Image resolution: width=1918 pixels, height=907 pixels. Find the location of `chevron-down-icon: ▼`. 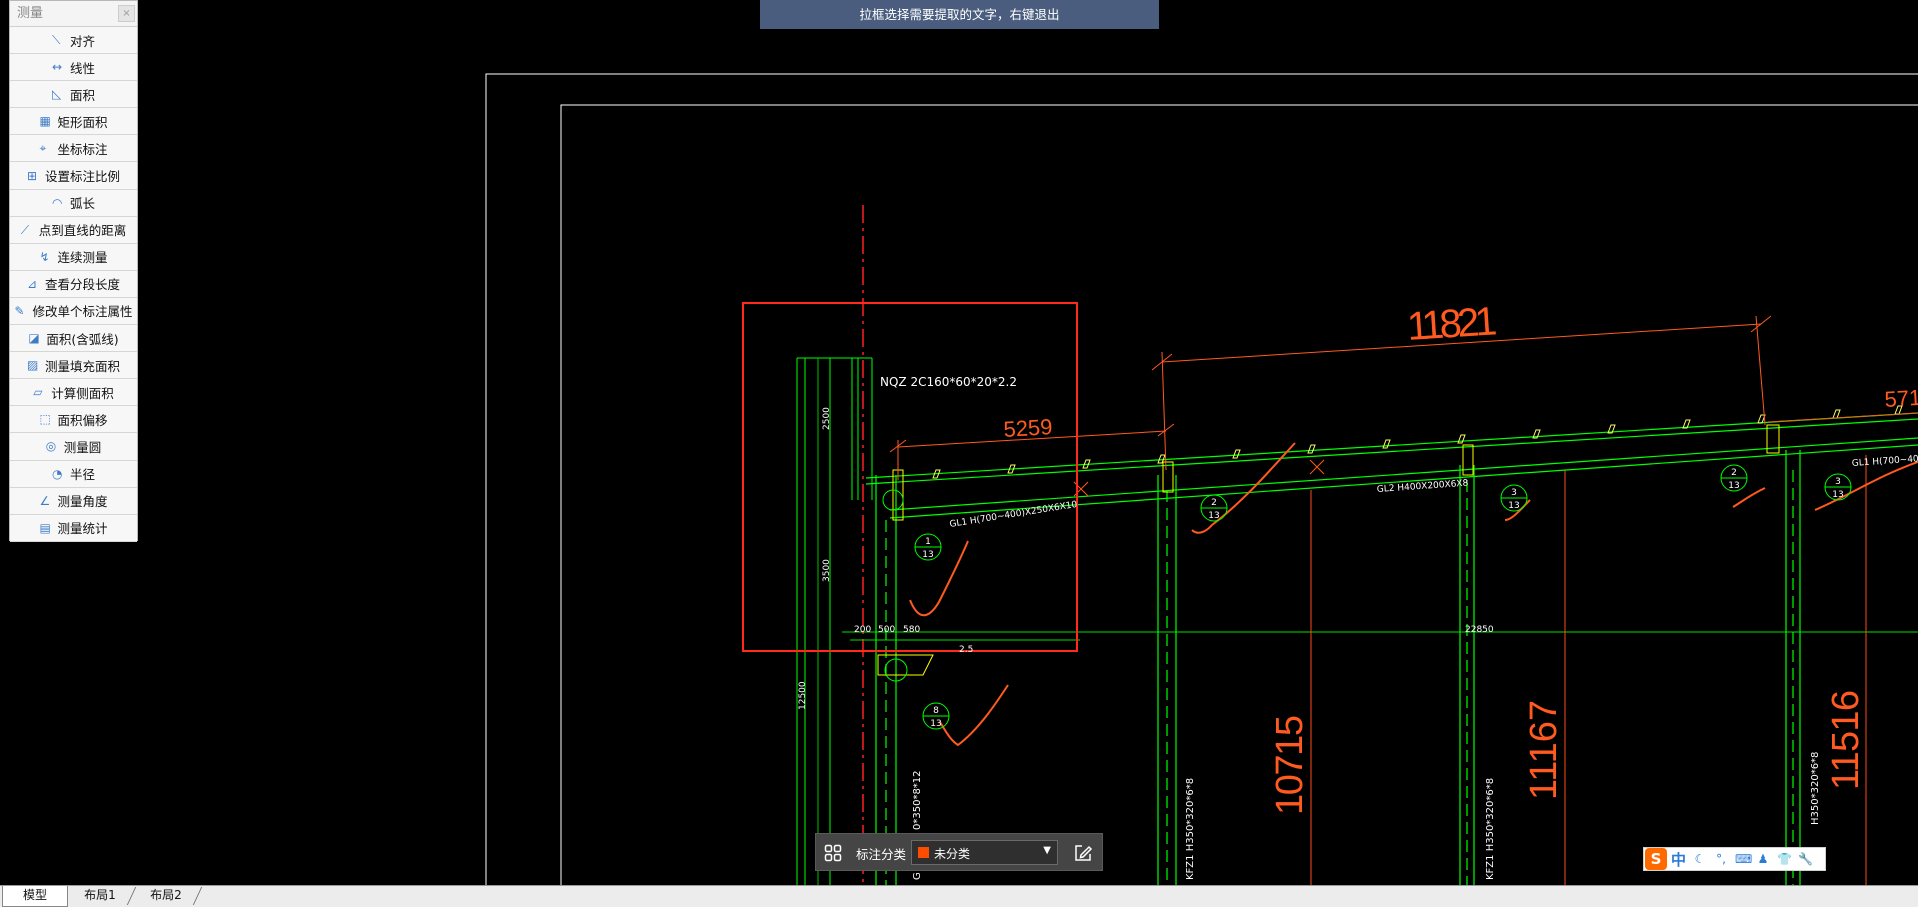

chevron-down-icon: ▼ is located at coordinates (1047, 850).